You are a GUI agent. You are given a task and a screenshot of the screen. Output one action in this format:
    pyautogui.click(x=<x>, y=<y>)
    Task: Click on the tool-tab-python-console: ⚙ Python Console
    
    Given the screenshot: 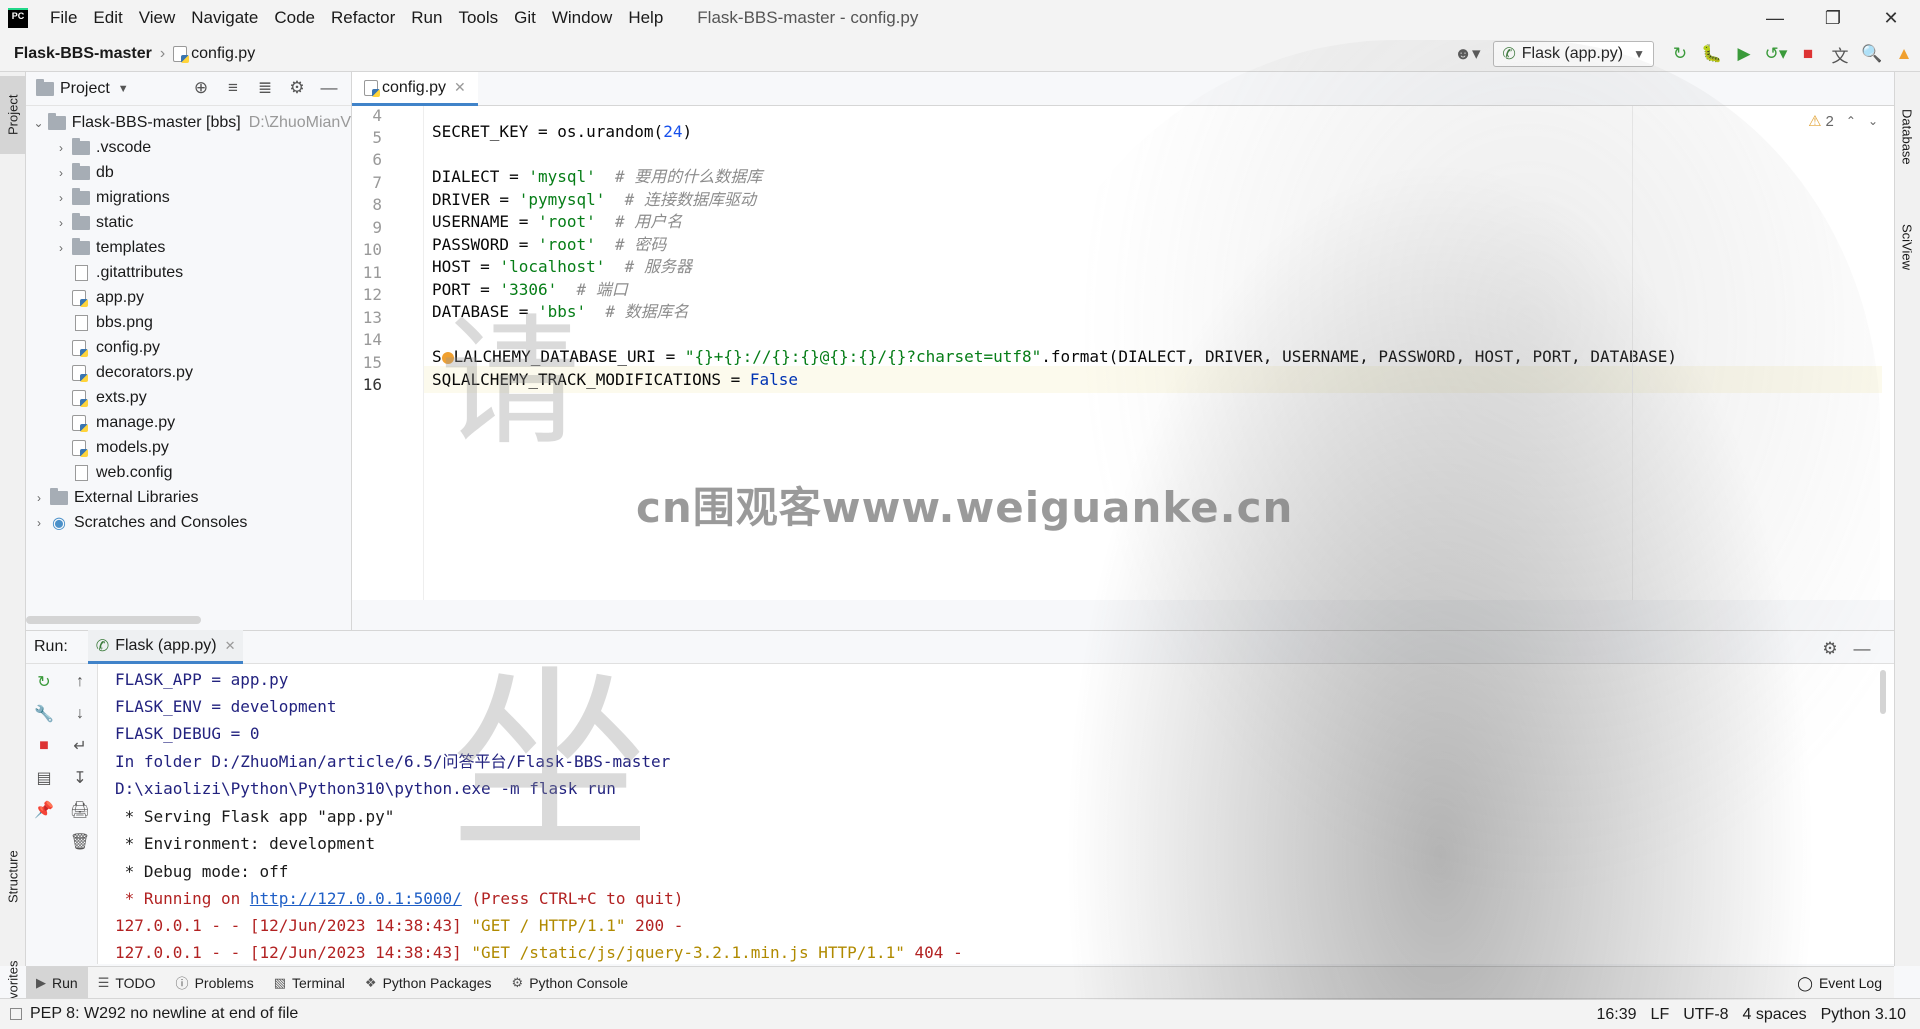 What is the action you would take?
    pyautogui.click(x=570, y=983)
    